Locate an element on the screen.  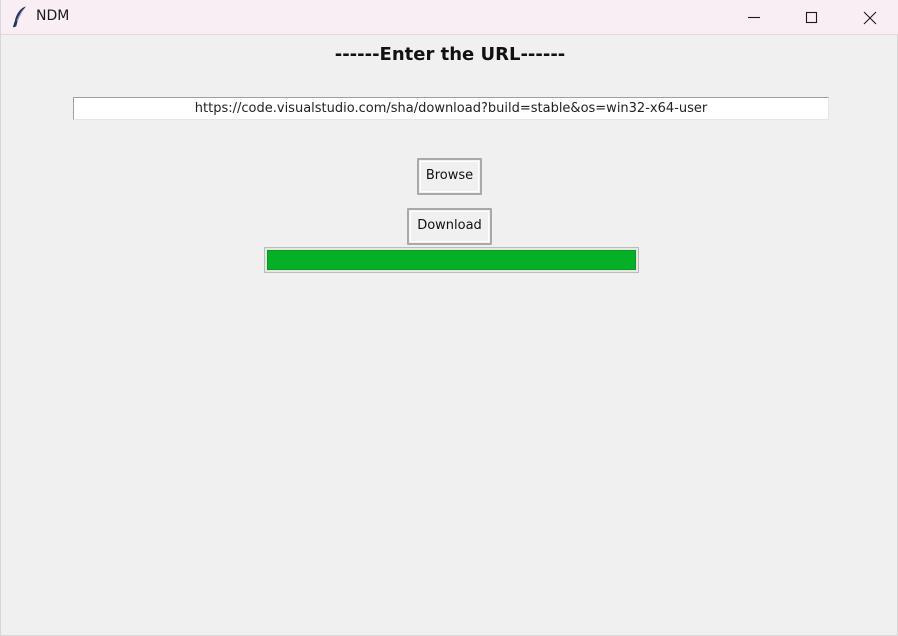
url-input is located at coordinates (451, 108).